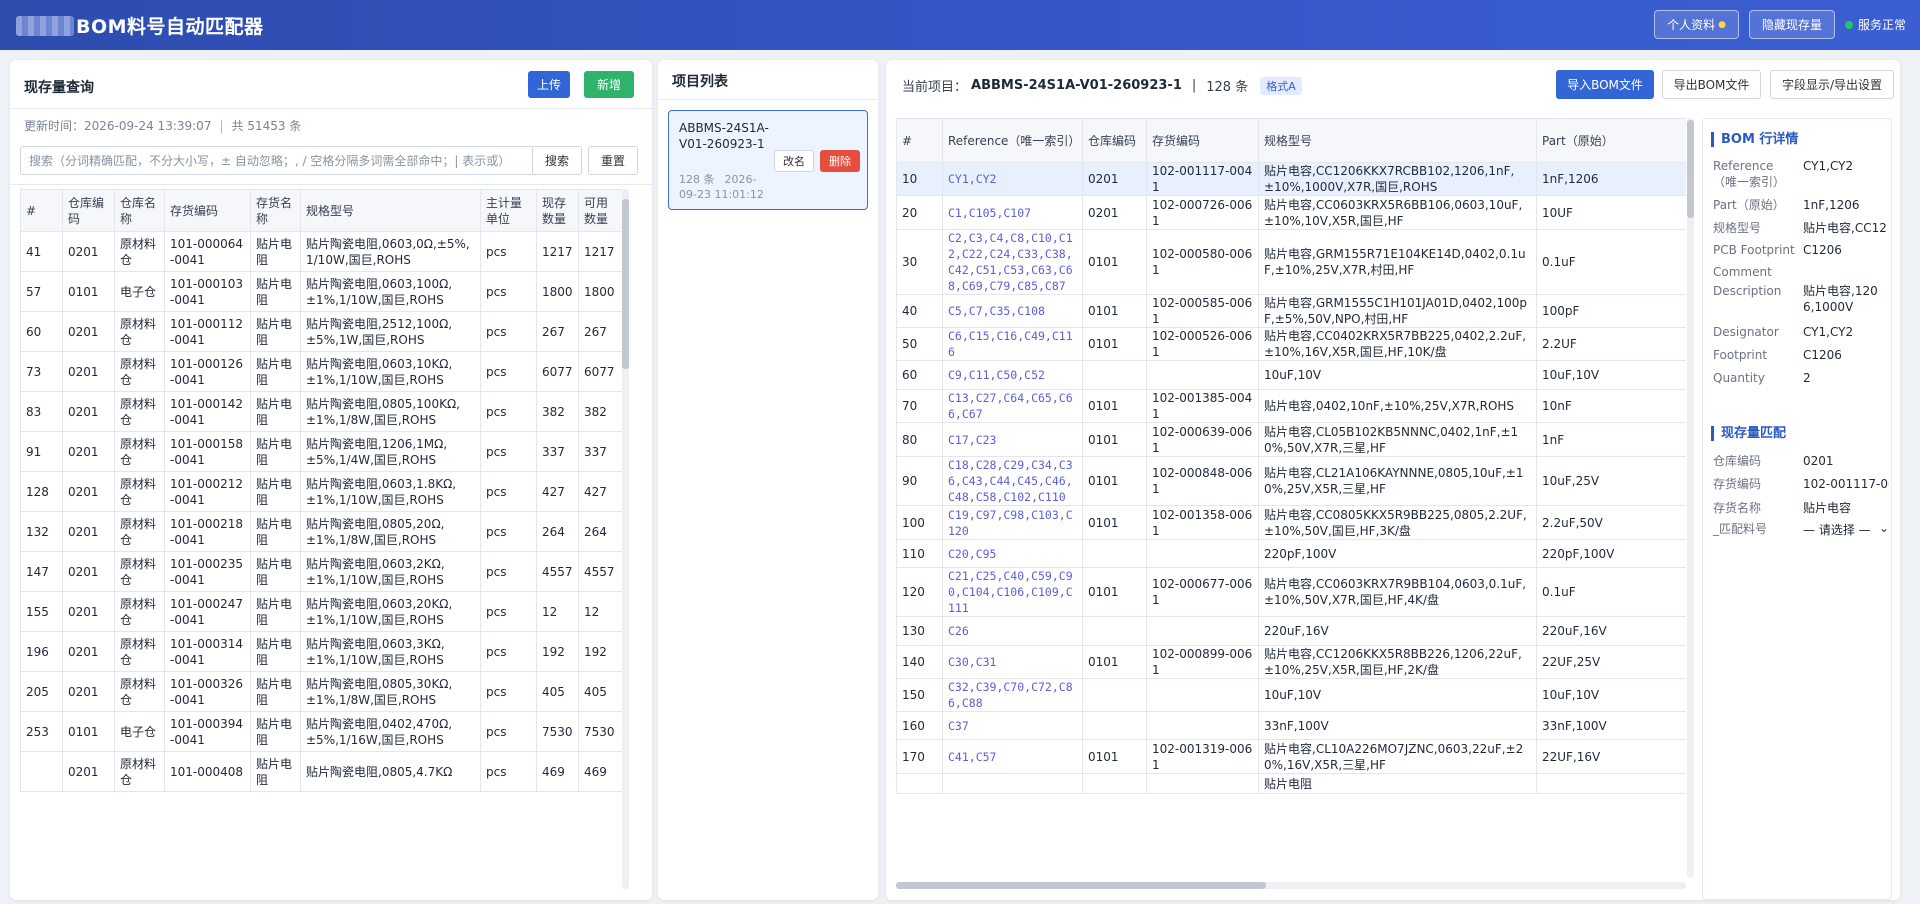 Image resolution: width=1920 pixels, height=904 pixels. I want to click on stock-cell: 405, so click(557, 691).